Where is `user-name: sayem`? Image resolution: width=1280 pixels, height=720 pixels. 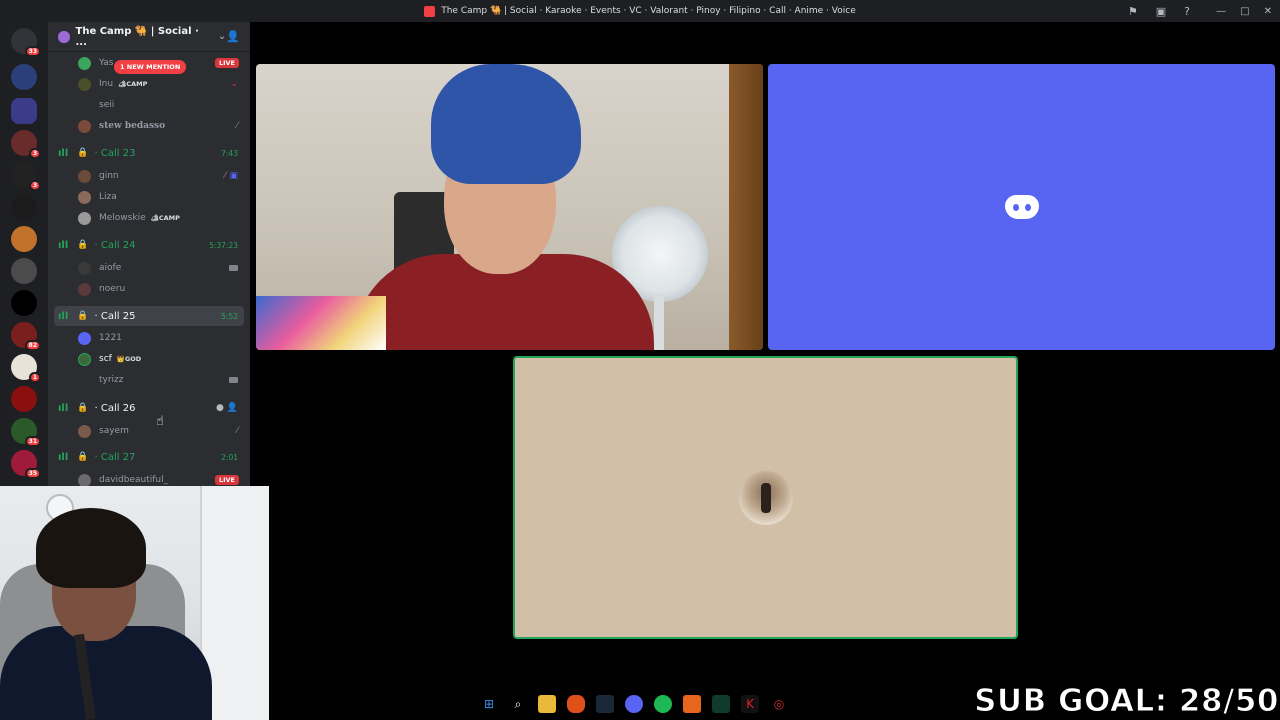
user-name: sayem is located at coordinates (114, 431).